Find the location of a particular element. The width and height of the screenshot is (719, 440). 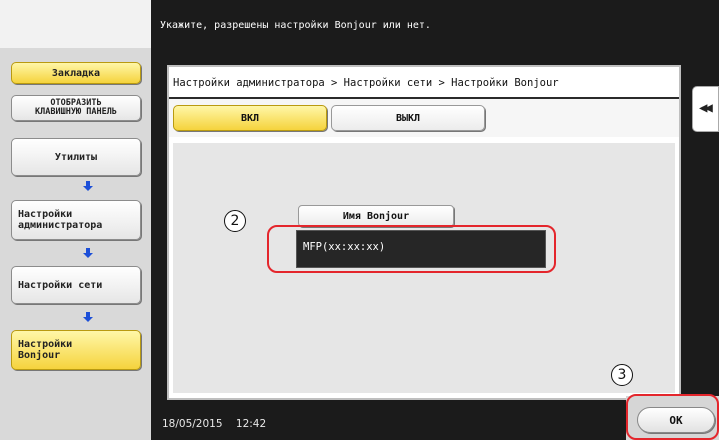

callout-number: 2 is located at coordinates (235, 221).